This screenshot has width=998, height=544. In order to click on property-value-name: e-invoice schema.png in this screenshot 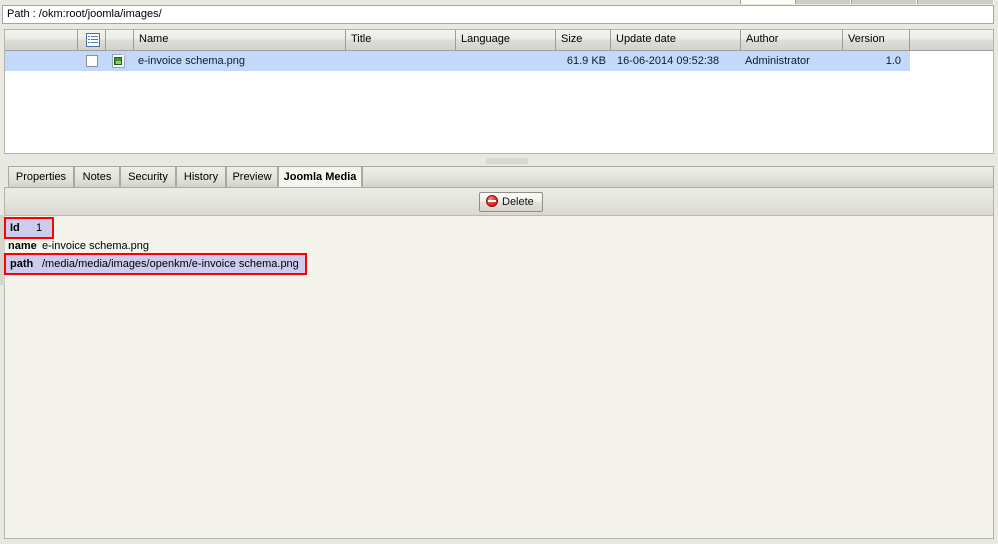, I will do `click(96, 246)`.